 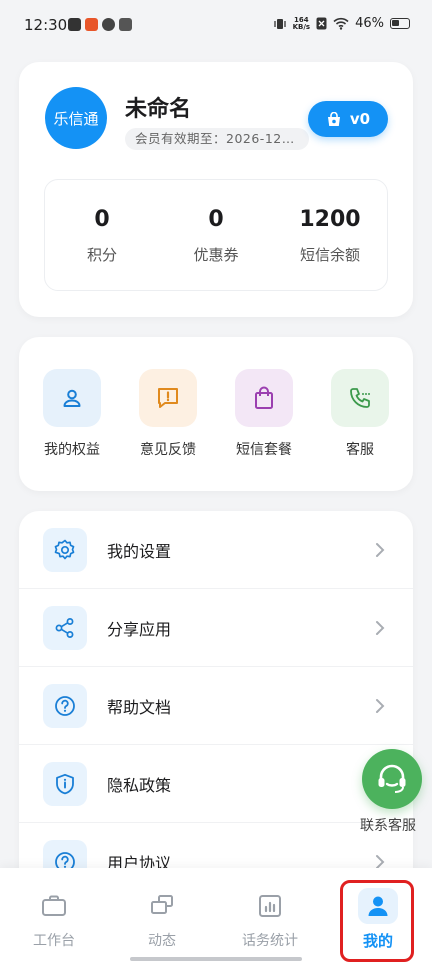 What do you see at coordinates (65, 627) in the screenshot?
I see `share-icon` at bounding box center [65, 627].